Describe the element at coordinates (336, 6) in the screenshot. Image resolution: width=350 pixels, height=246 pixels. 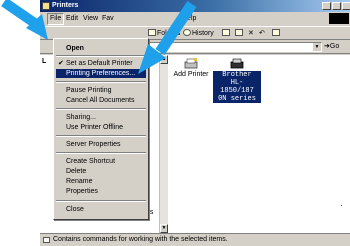
I see `maximize-button` at that location.